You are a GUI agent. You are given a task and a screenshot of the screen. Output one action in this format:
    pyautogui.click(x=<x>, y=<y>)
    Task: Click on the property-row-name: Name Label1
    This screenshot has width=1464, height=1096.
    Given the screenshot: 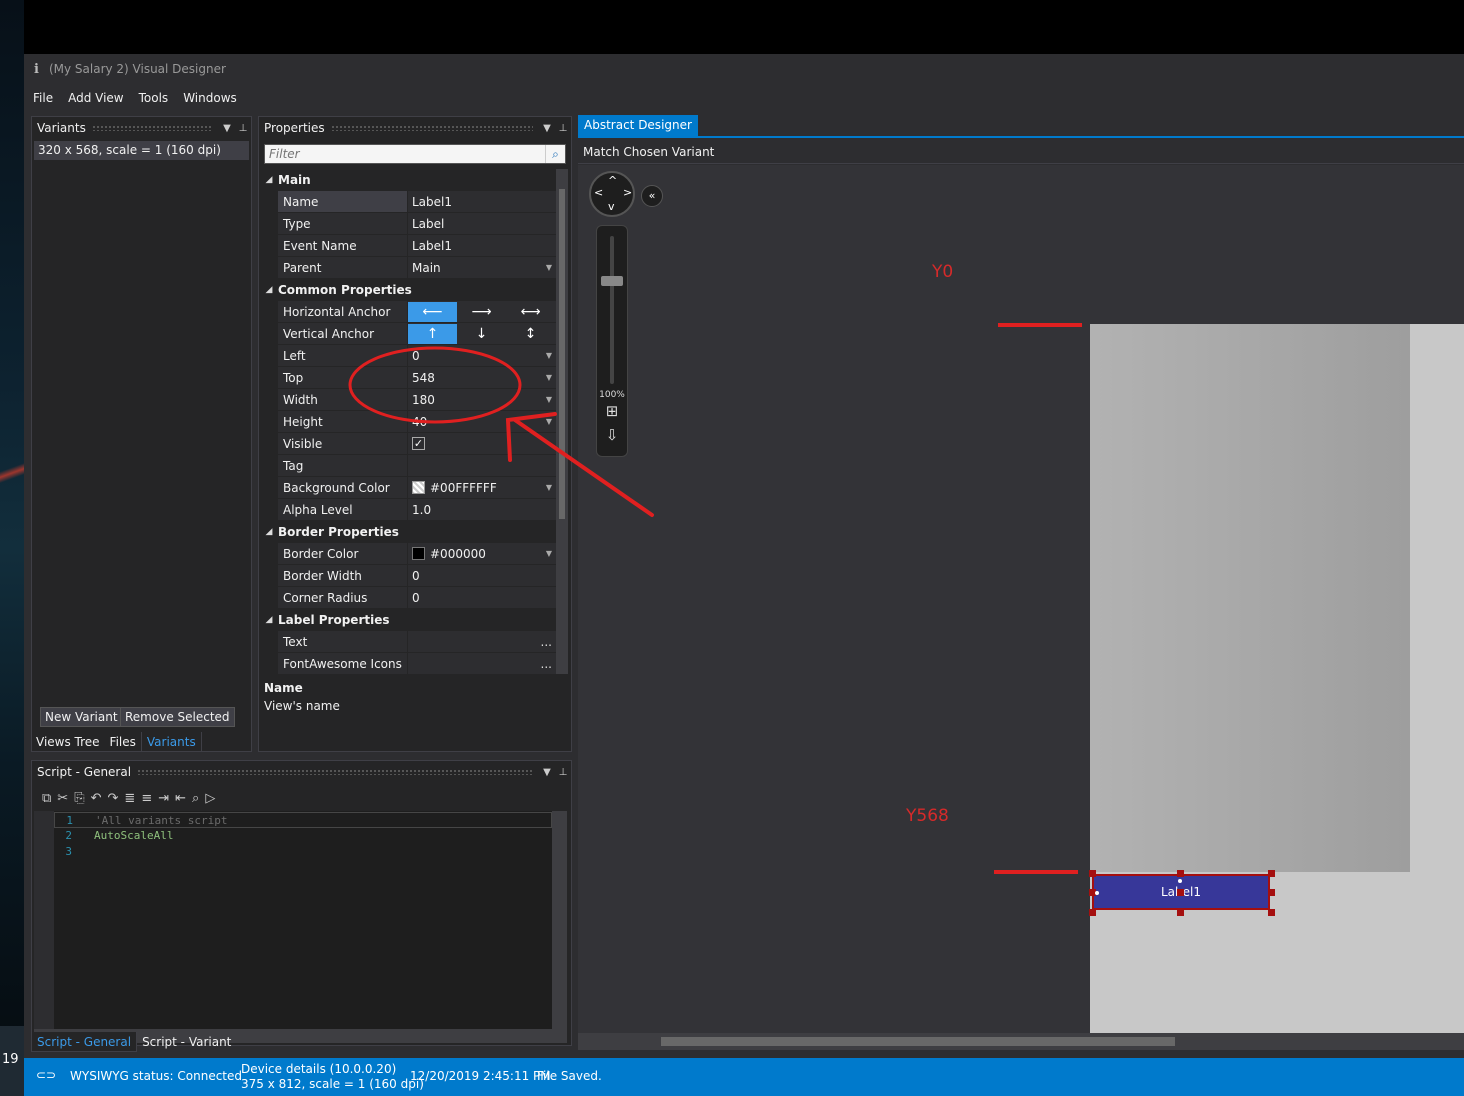 What is the action you would take?
    pyautogui.click(x=408, y=202)
    